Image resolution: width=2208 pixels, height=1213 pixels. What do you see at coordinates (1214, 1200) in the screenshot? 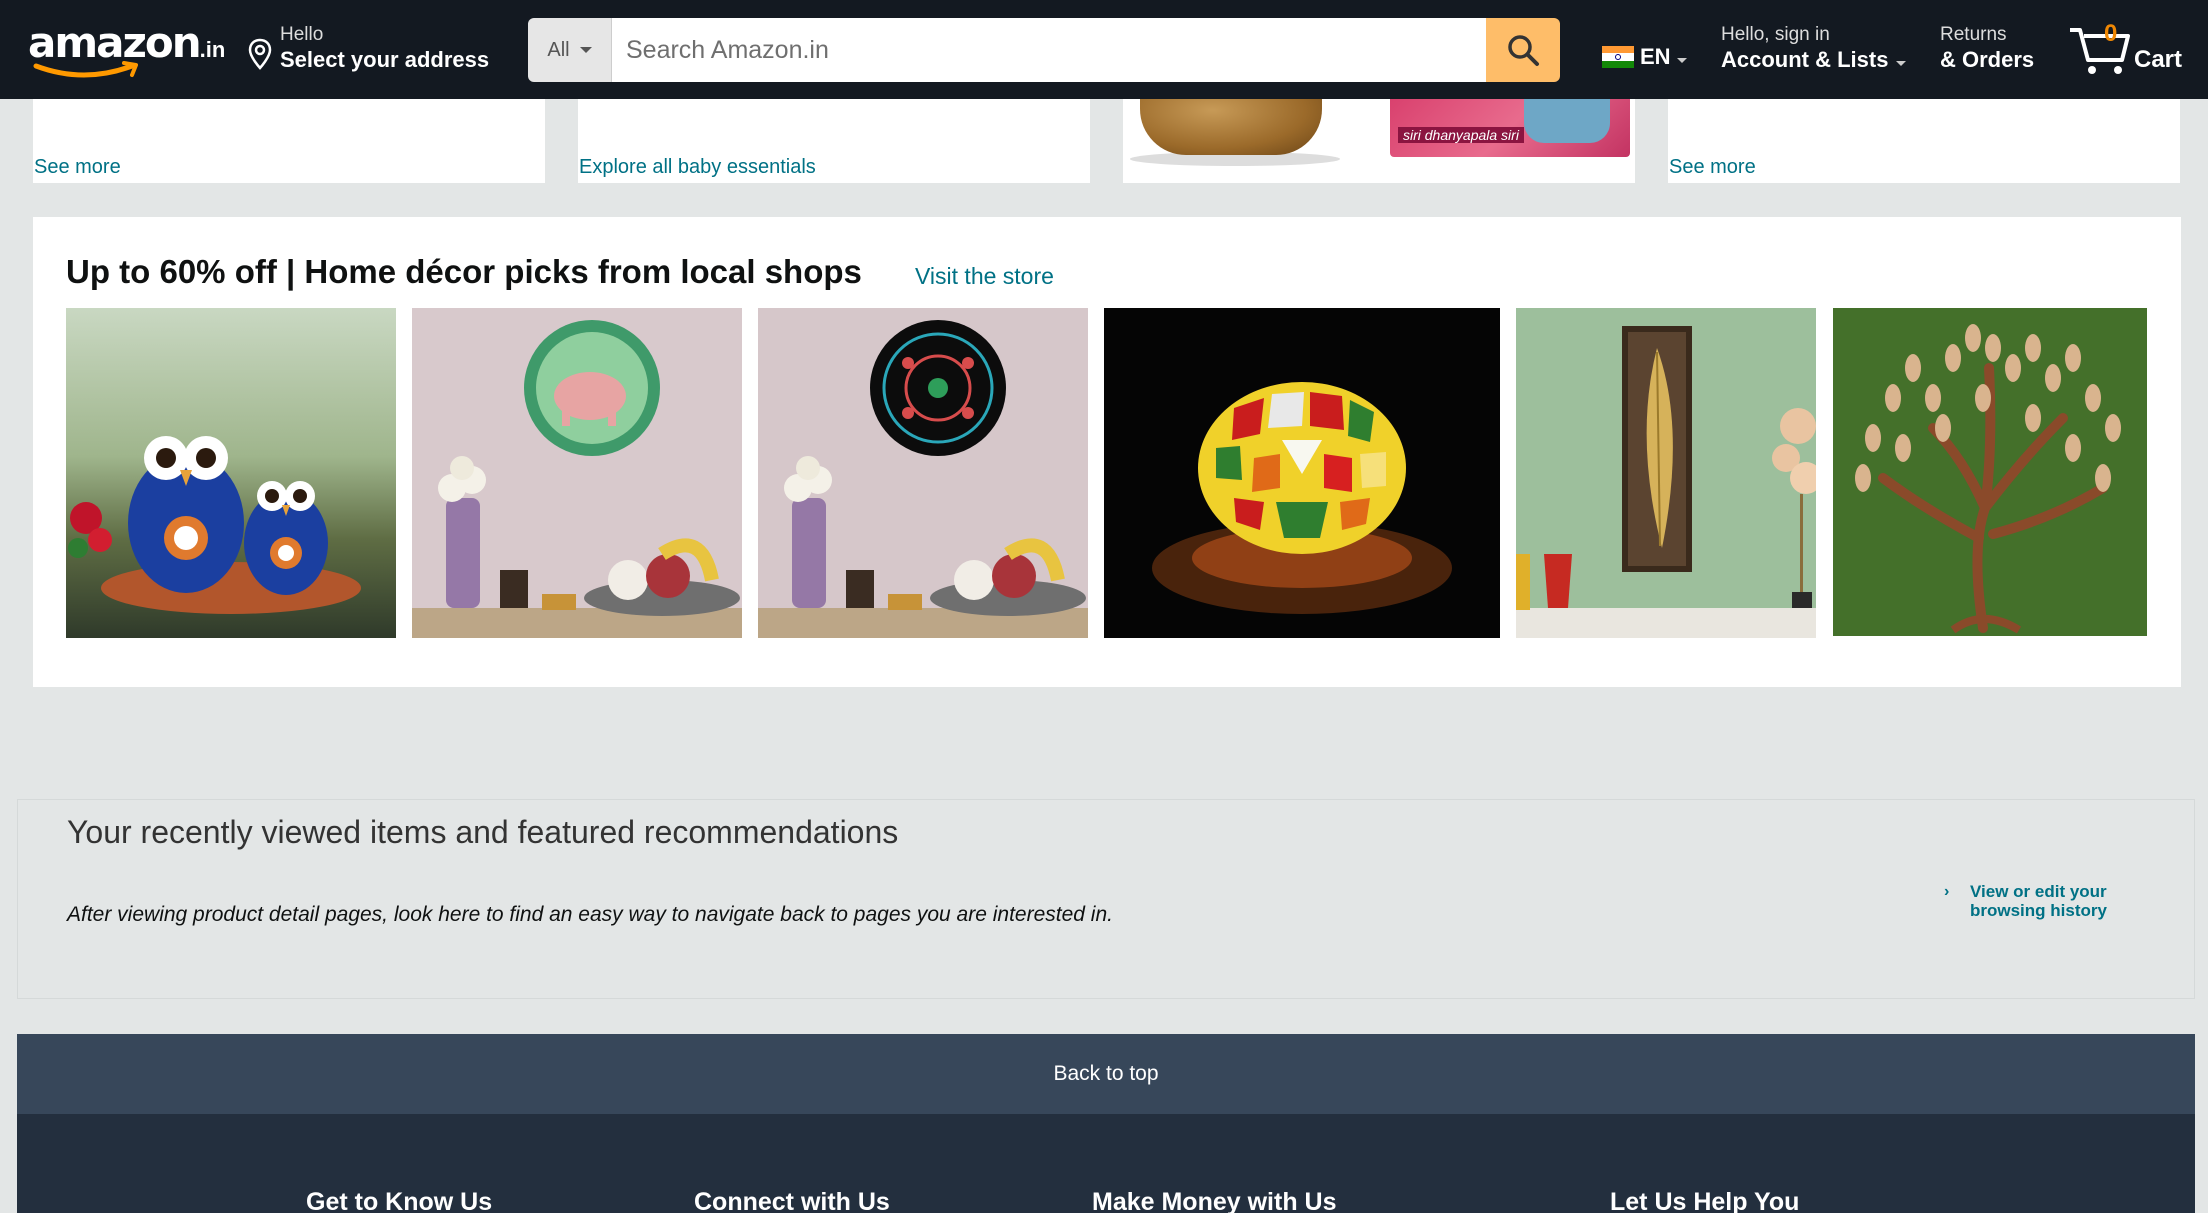
I see `footer-col-make-money-with-us: Make Money with Us` at bounding box center [1214, 1200].